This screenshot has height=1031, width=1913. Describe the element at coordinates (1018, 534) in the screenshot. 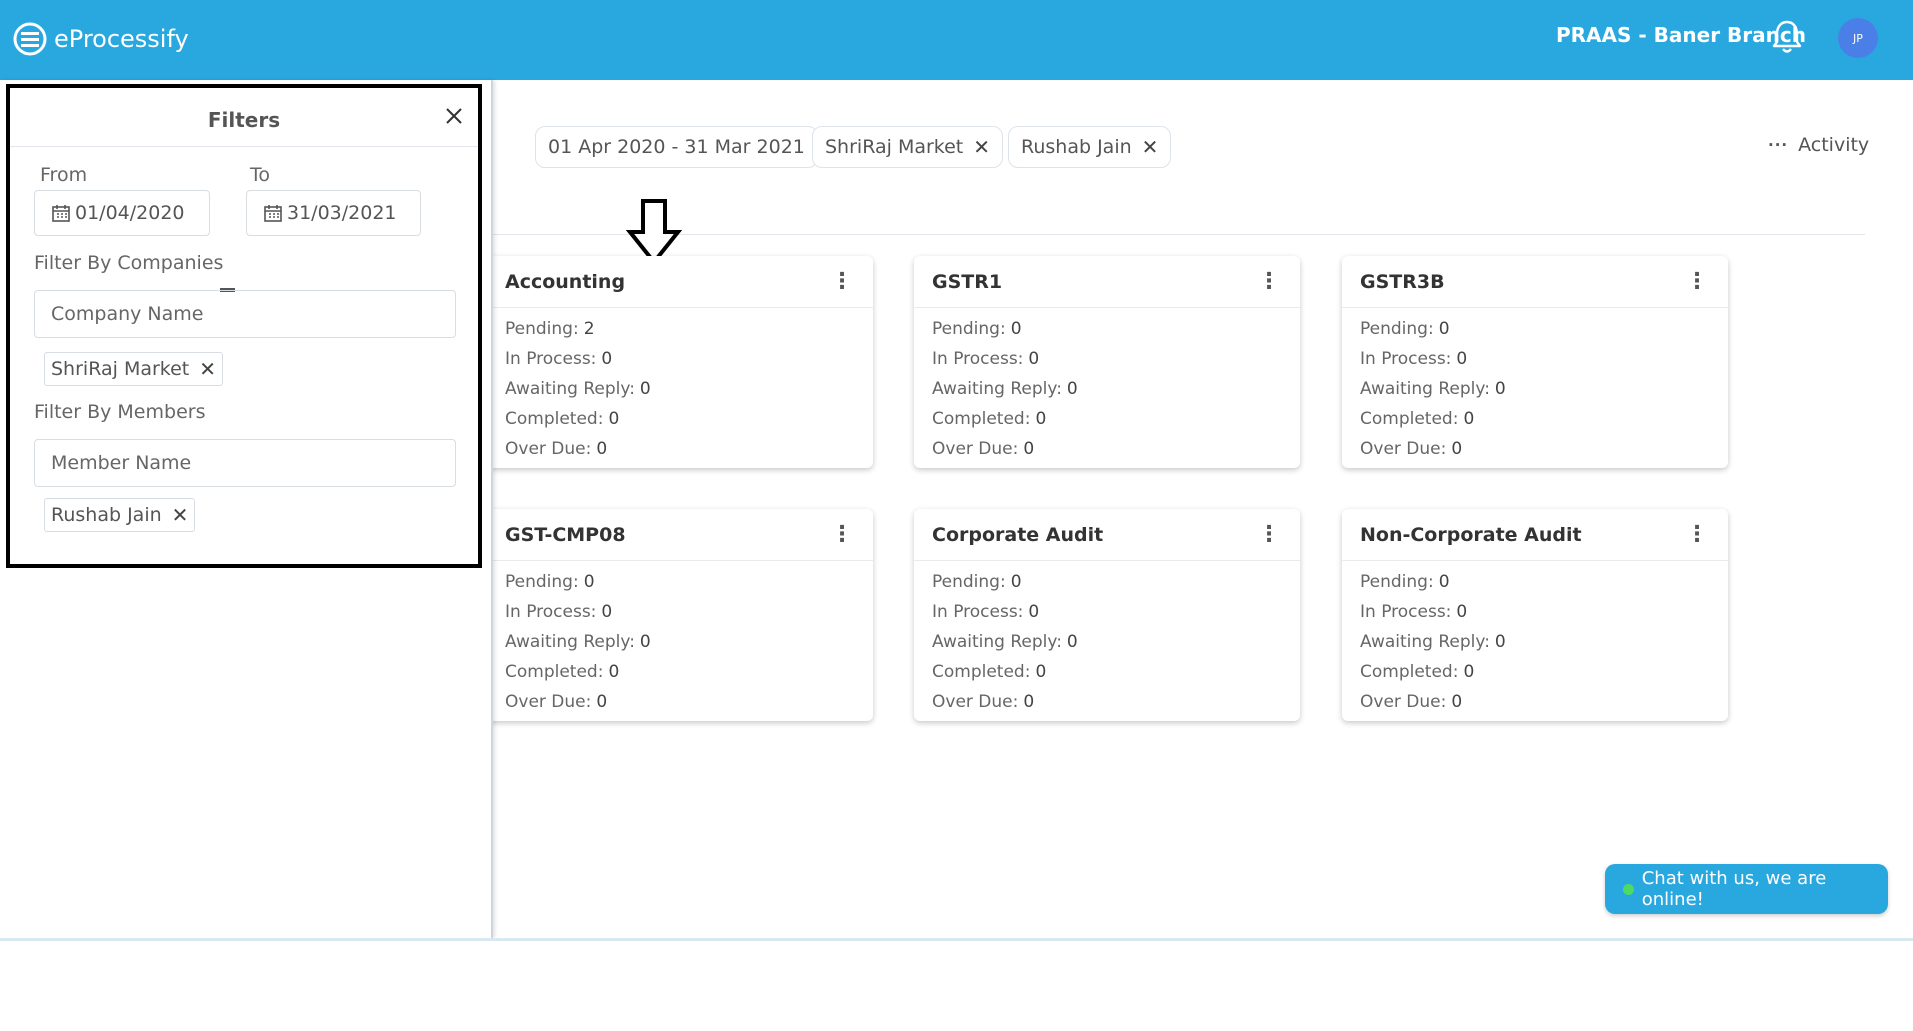

I see `card-title: Corporate Audit` at that location.